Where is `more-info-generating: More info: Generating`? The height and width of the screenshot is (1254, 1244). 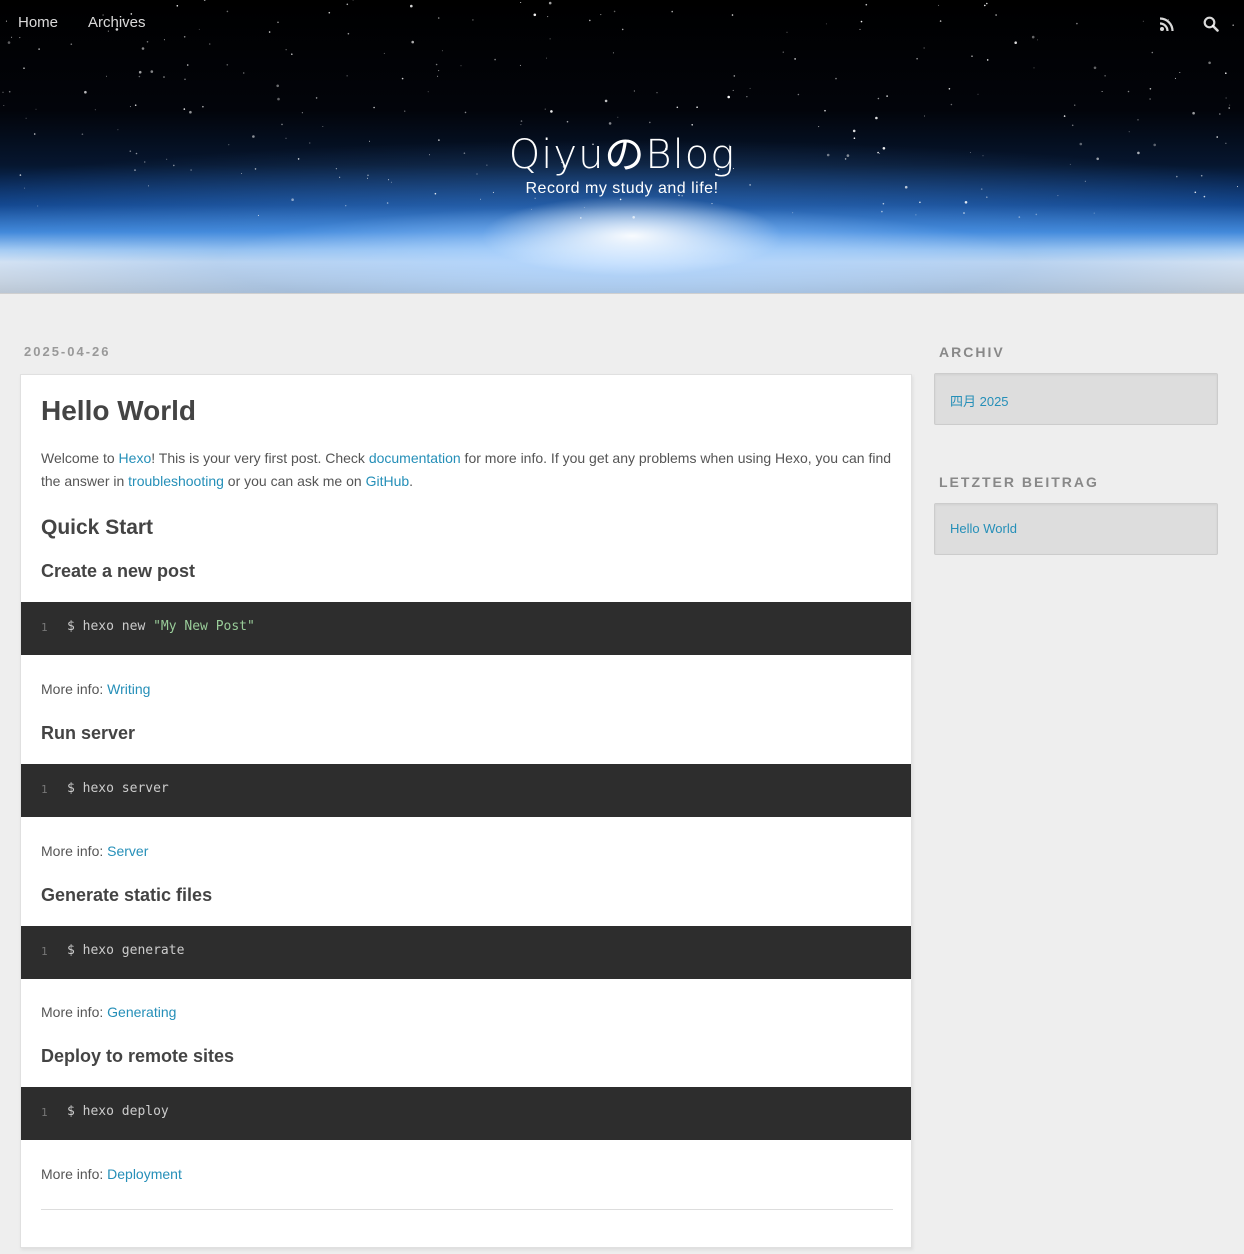
more-info-generating: More info: Generating is located at coordinates (108, 1012).